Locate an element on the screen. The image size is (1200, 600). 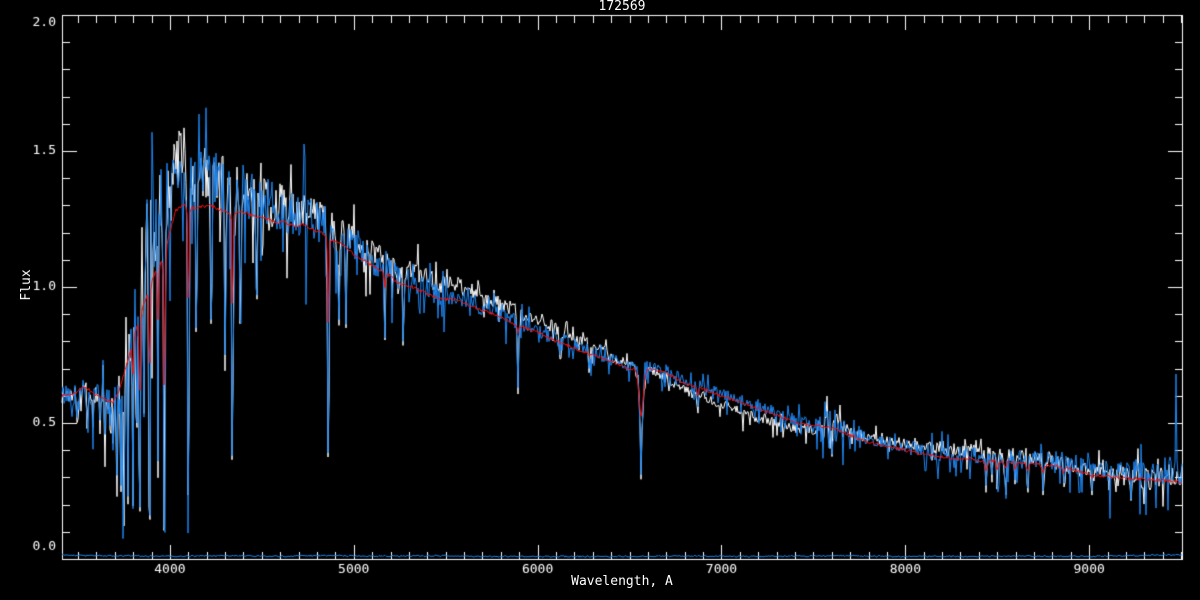
x-axis-label: Wavelength, A is located at coordinates (622, 581).